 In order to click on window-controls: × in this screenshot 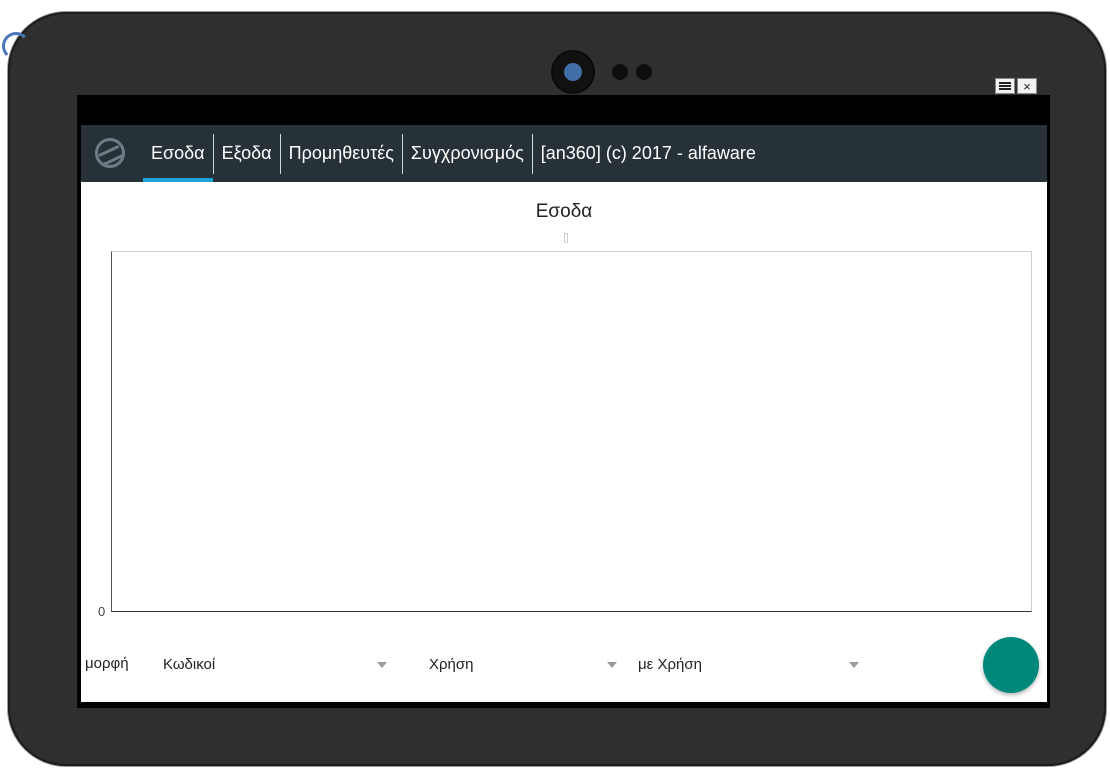, I will do `click(1020, 87)`.